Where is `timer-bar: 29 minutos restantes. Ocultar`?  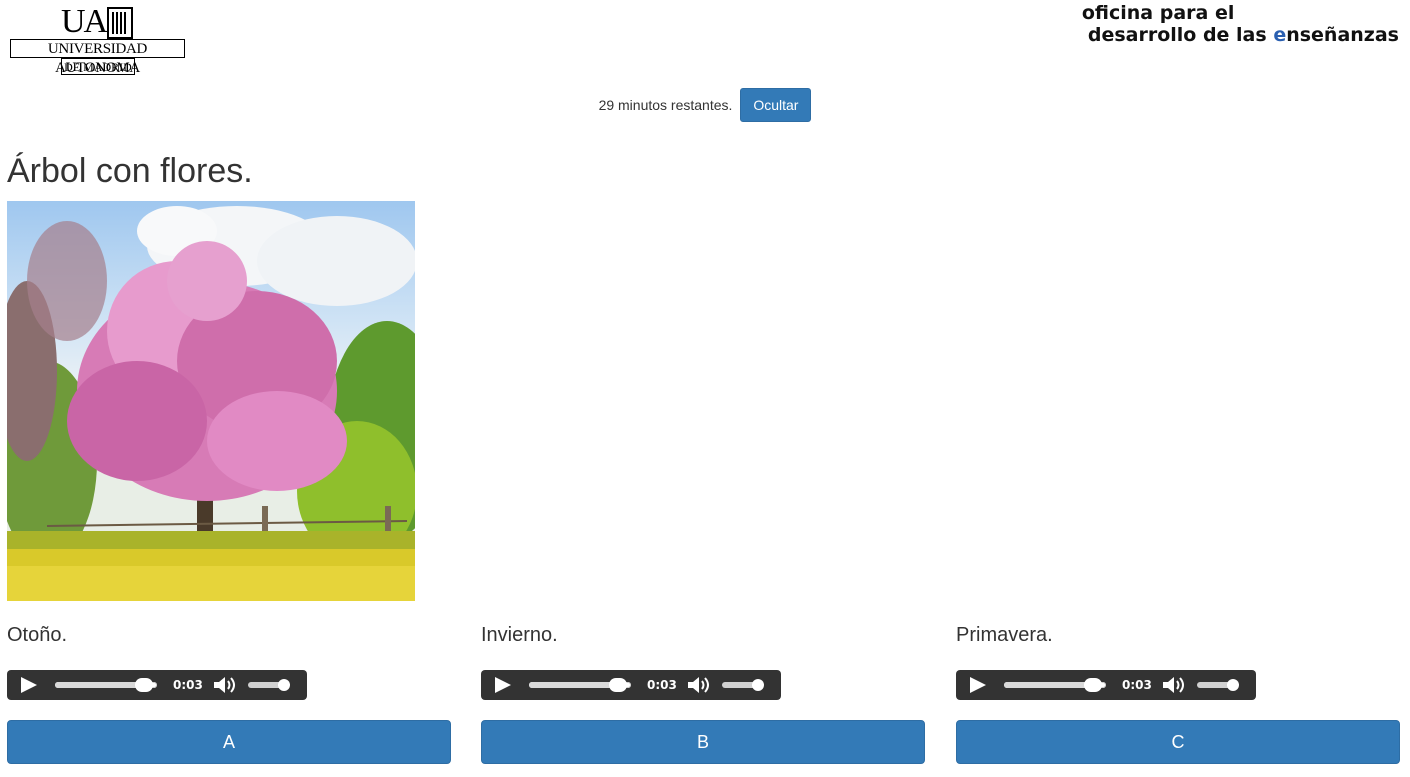 timer-bar: 29 minutos restantes. Ocultar is located at coordinates (705, 105).